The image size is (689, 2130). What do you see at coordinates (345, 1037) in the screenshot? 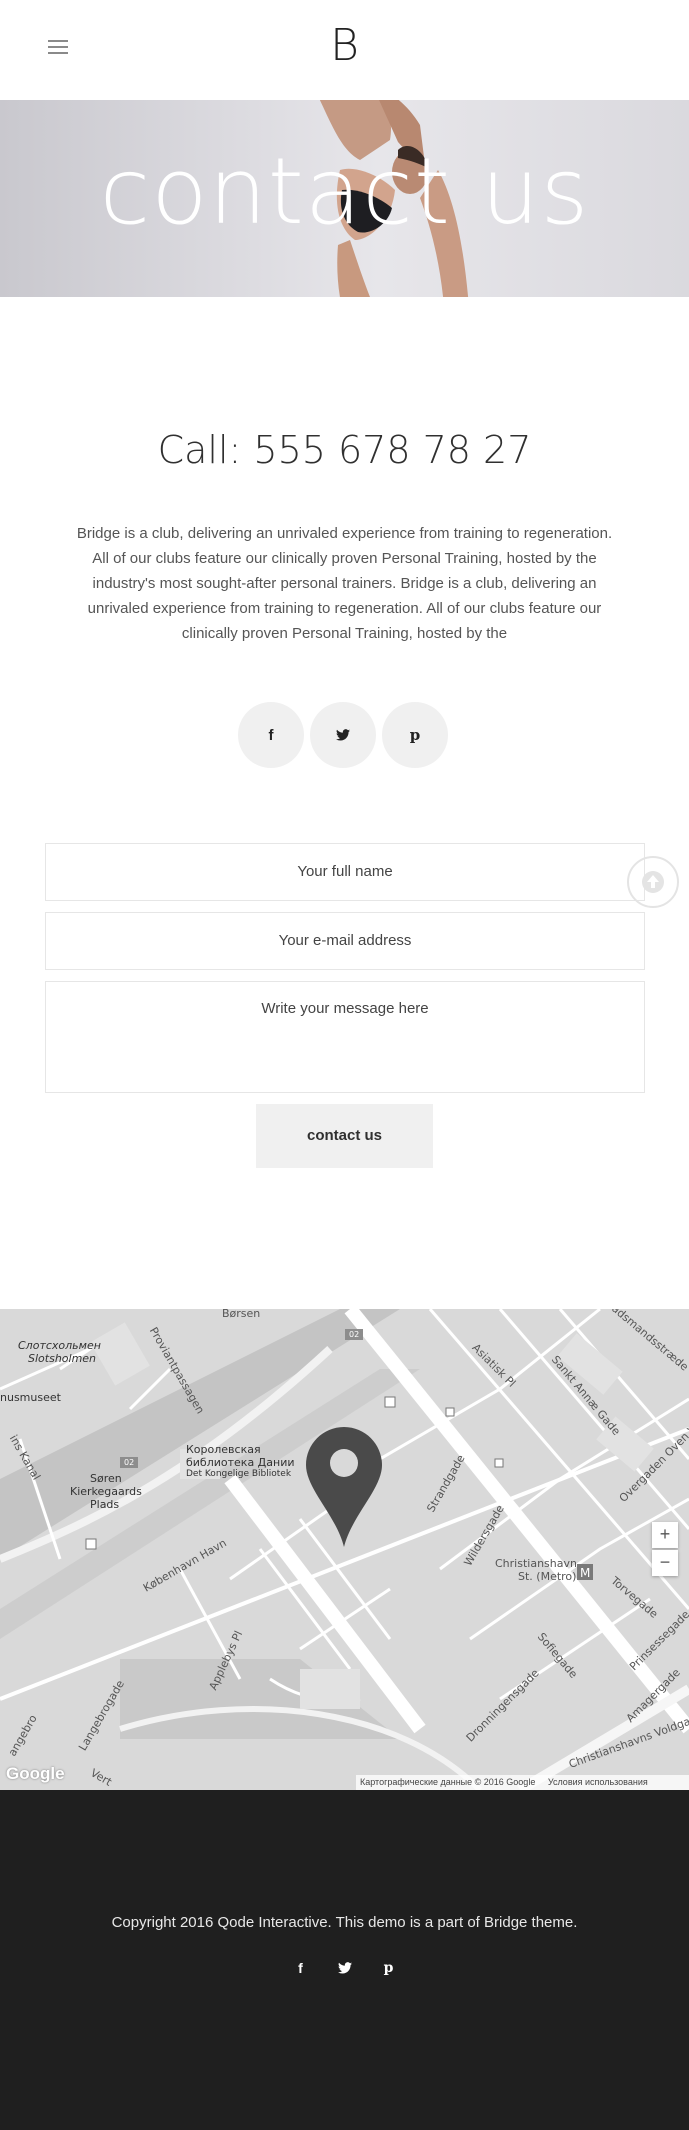
I see `message-textarea: Write your message here` at bounding box center [345, 1037].